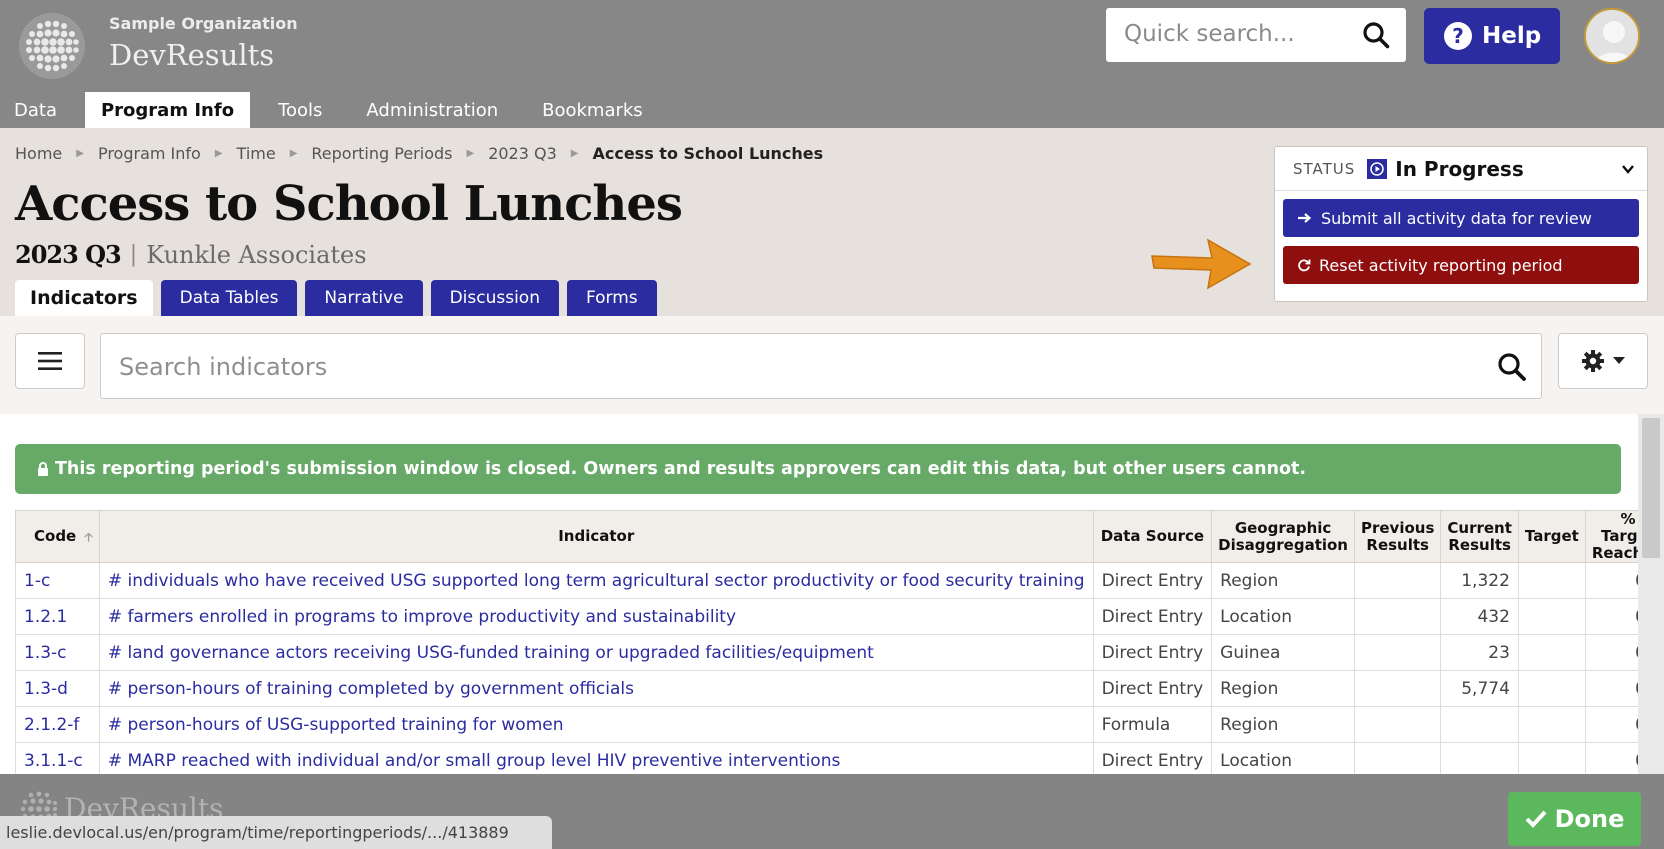  What do you see at coordinates (149, 153) in the screenshot?
I see `breadcrumb-program-info: Program Info` at bounding box center [149, 153].